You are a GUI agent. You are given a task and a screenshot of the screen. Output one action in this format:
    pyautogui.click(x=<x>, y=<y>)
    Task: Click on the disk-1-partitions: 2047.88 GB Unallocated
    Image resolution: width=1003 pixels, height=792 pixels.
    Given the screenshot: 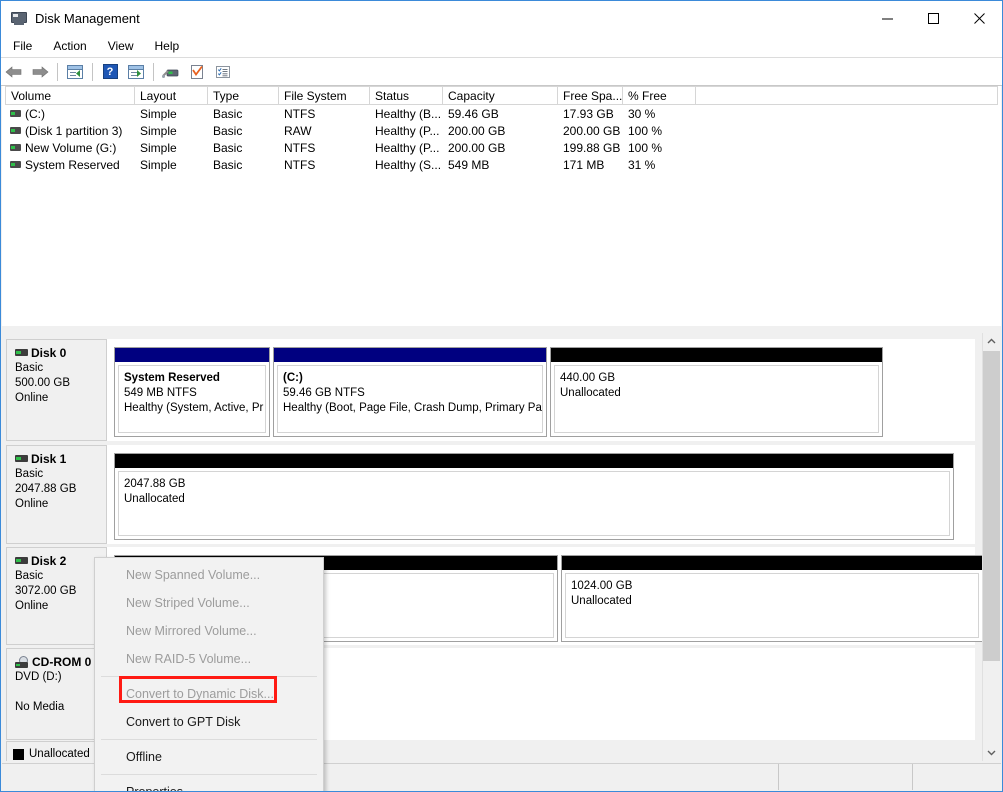 What is the action you would take?
    pyautogui.click(x=534, y=494)
    